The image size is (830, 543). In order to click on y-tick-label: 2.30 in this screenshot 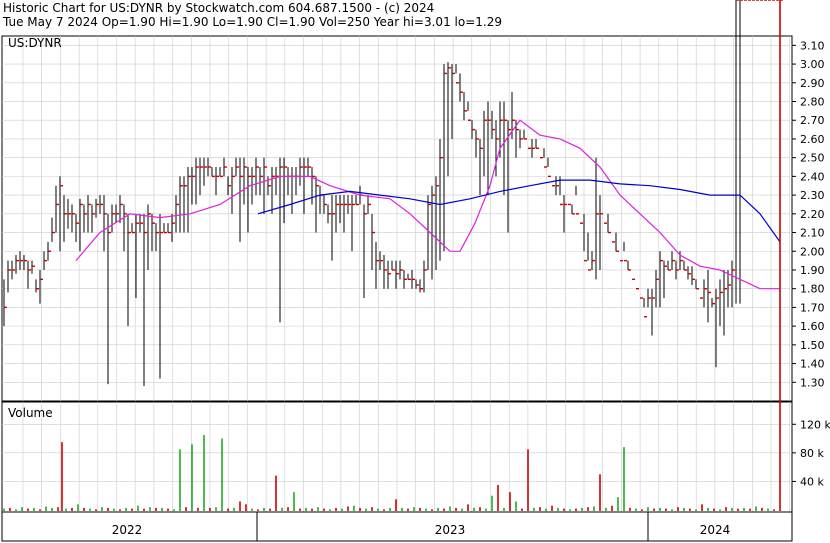, I will do `click(812, 195)`.